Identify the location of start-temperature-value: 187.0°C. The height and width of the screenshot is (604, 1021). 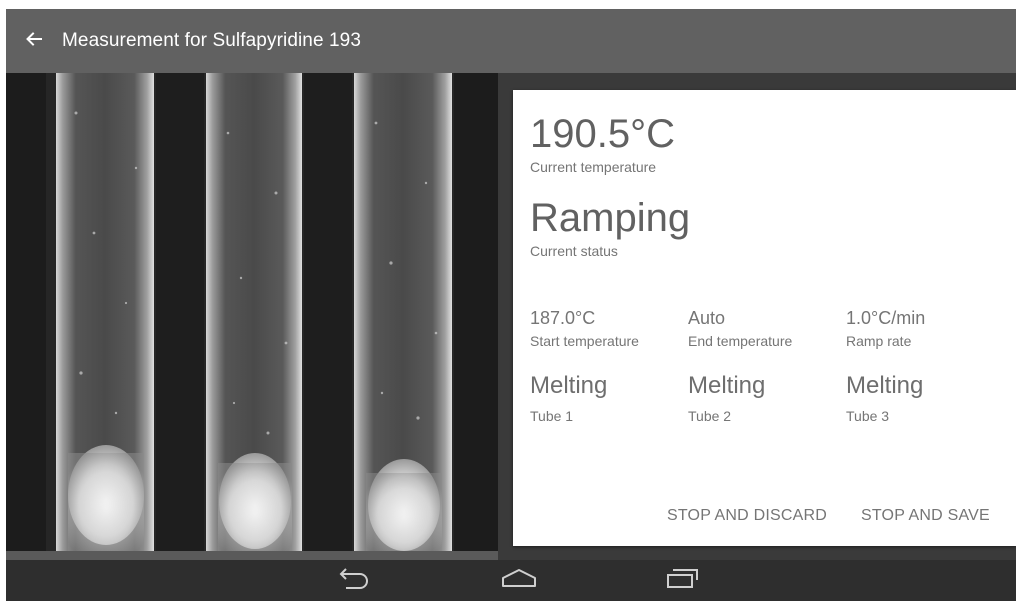
(563, 318).